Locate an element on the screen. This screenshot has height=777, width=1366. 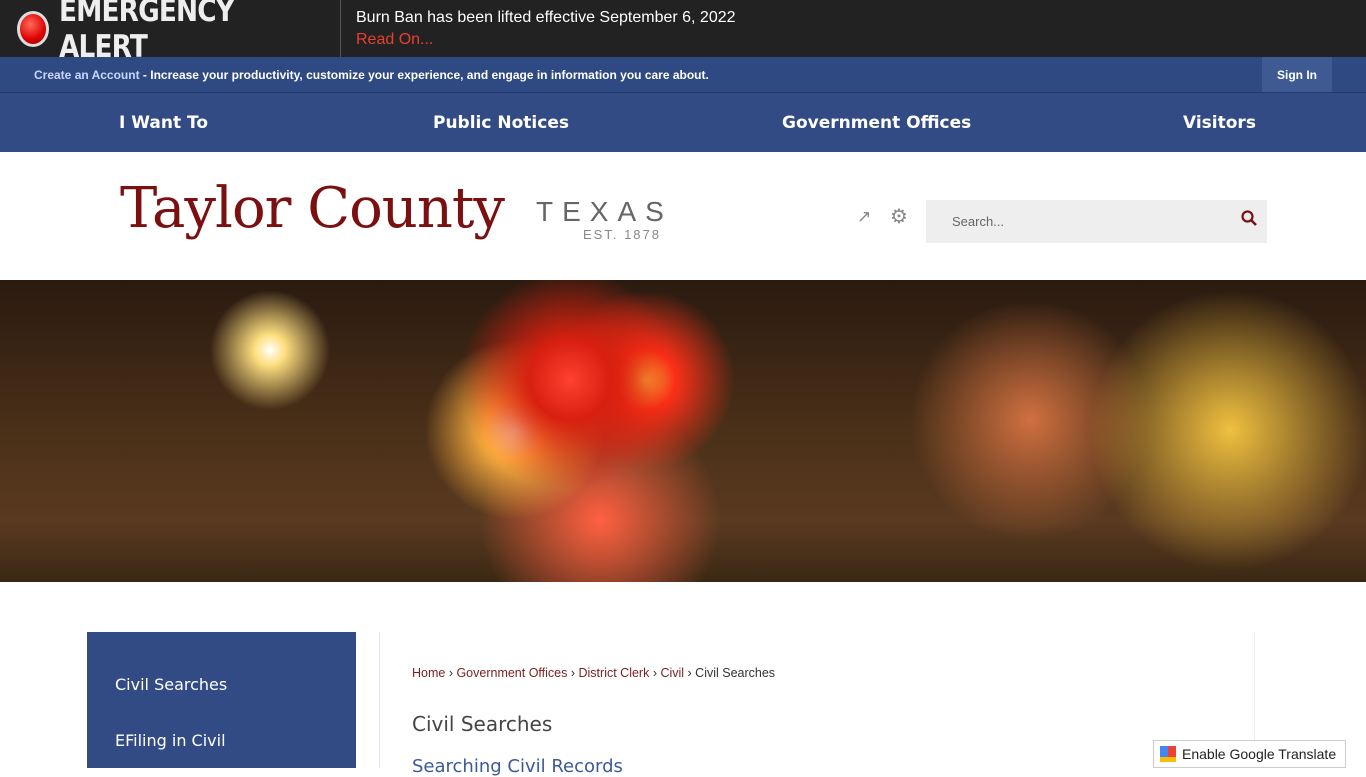
breadcrumb-civil: Civil is located at coordinates (672, 673).